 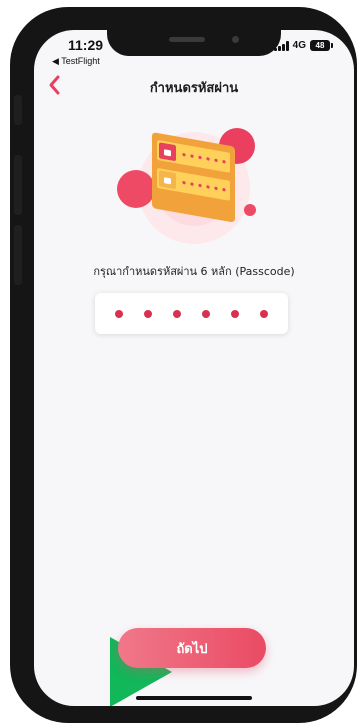 I want to click on status-indicators: 4G 48, so click(x=303, y=45).